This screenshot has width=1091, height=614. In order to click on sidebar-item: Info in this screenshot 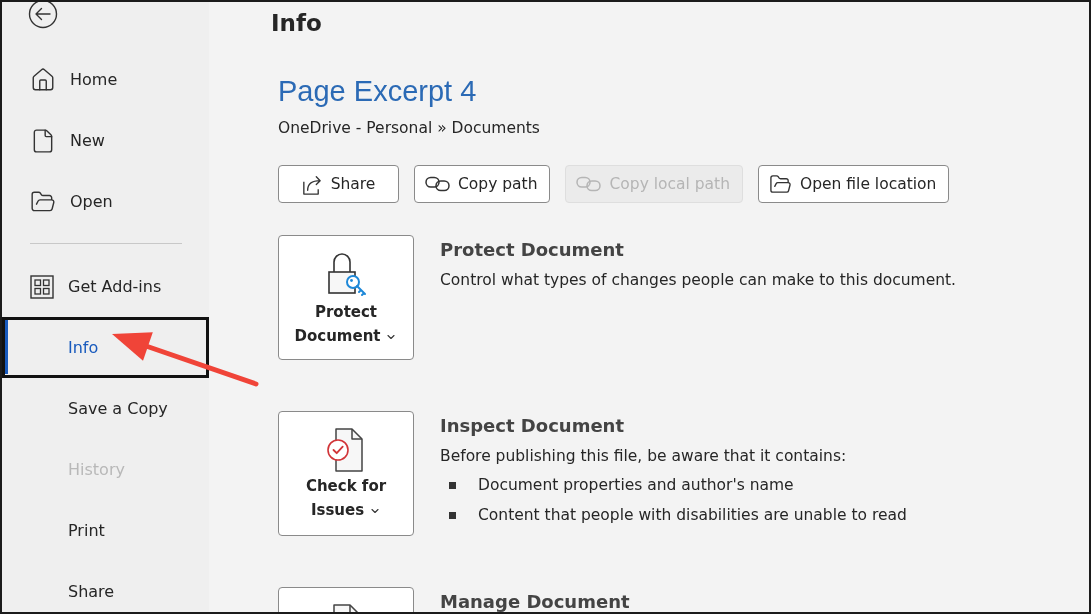, I will do `click(105, 347)`.